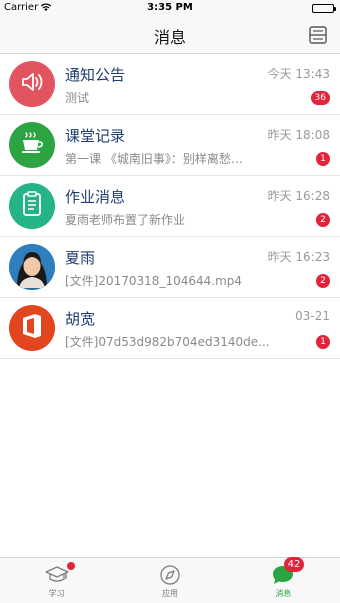  I want to click on battery-icon, so click(324, 8).